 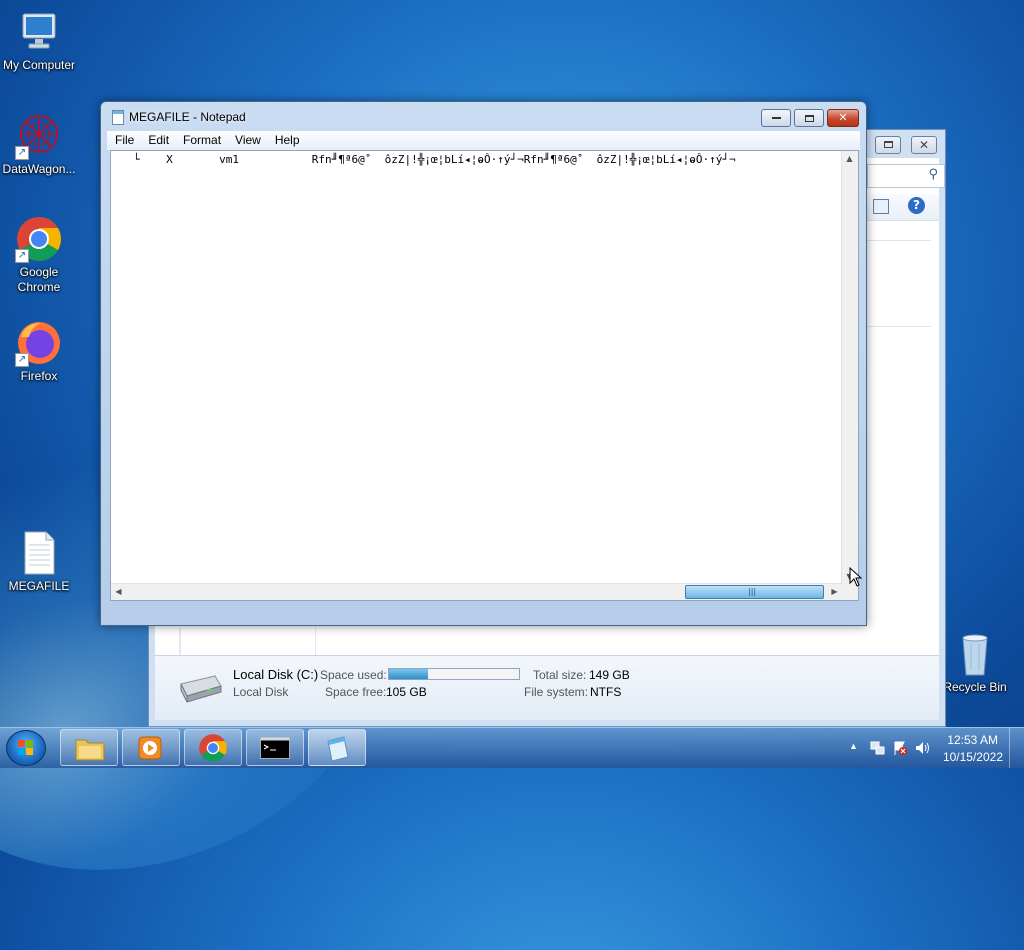 What do you see at coordinates (878, 748) in the screenshot?
I see `network-icon` at bounding box center [878, 748].